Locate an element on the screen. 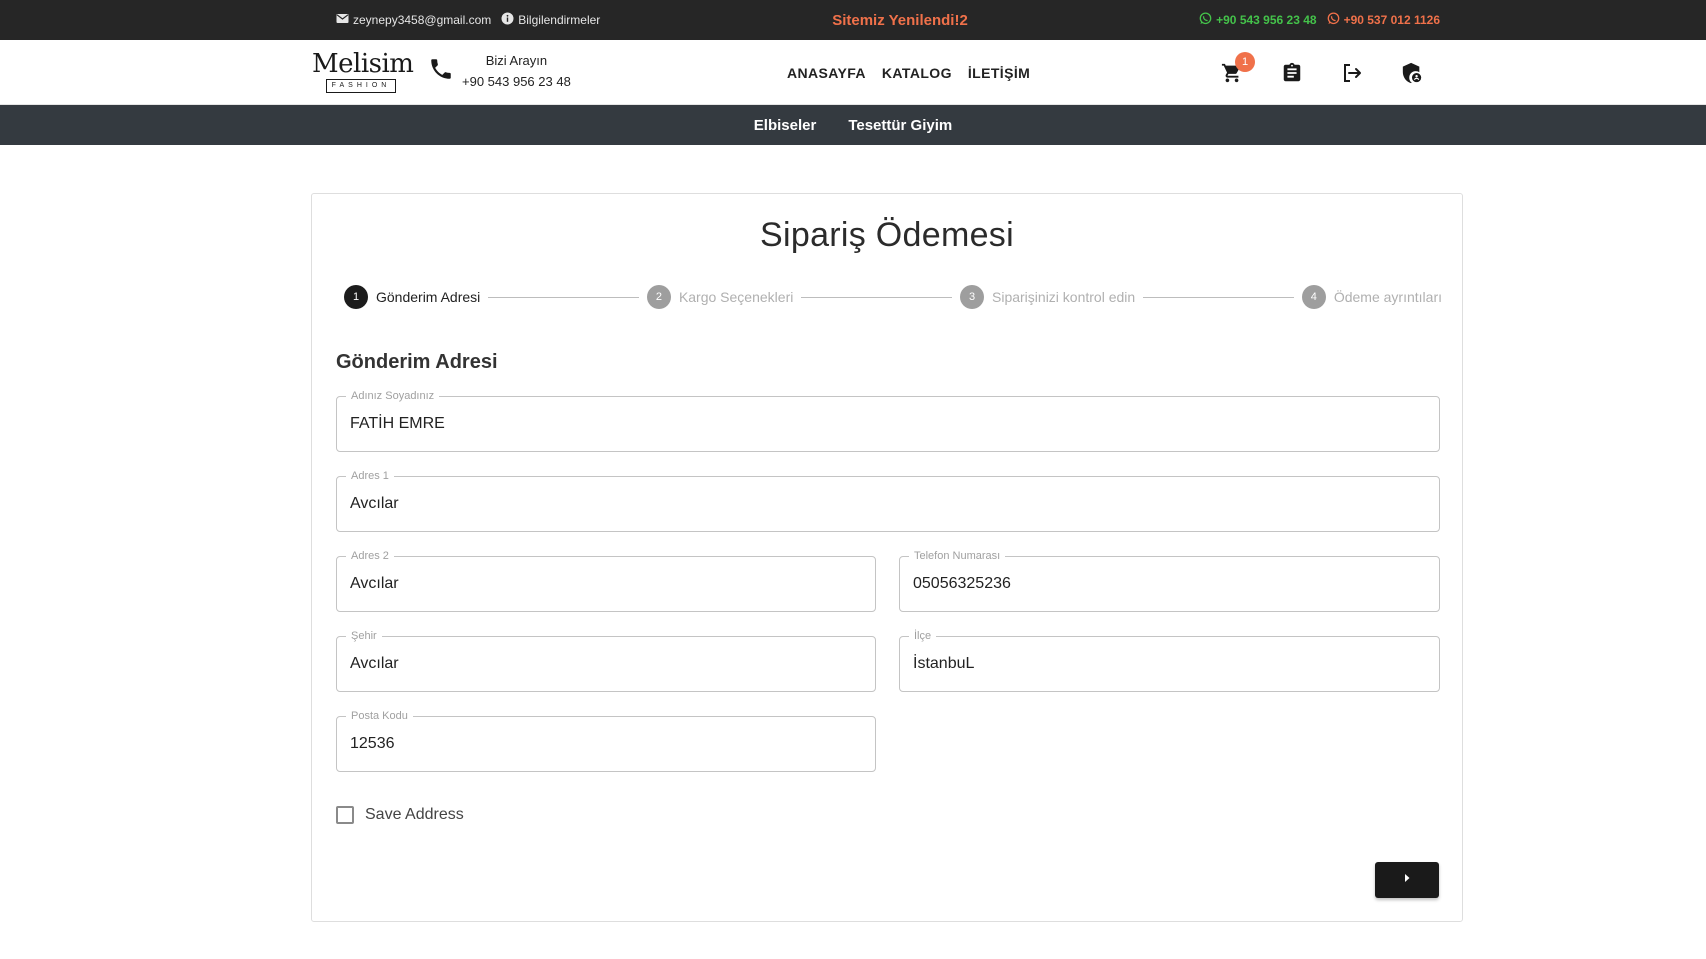  save-address-label: Save Address is located at coordinates (414, 815).